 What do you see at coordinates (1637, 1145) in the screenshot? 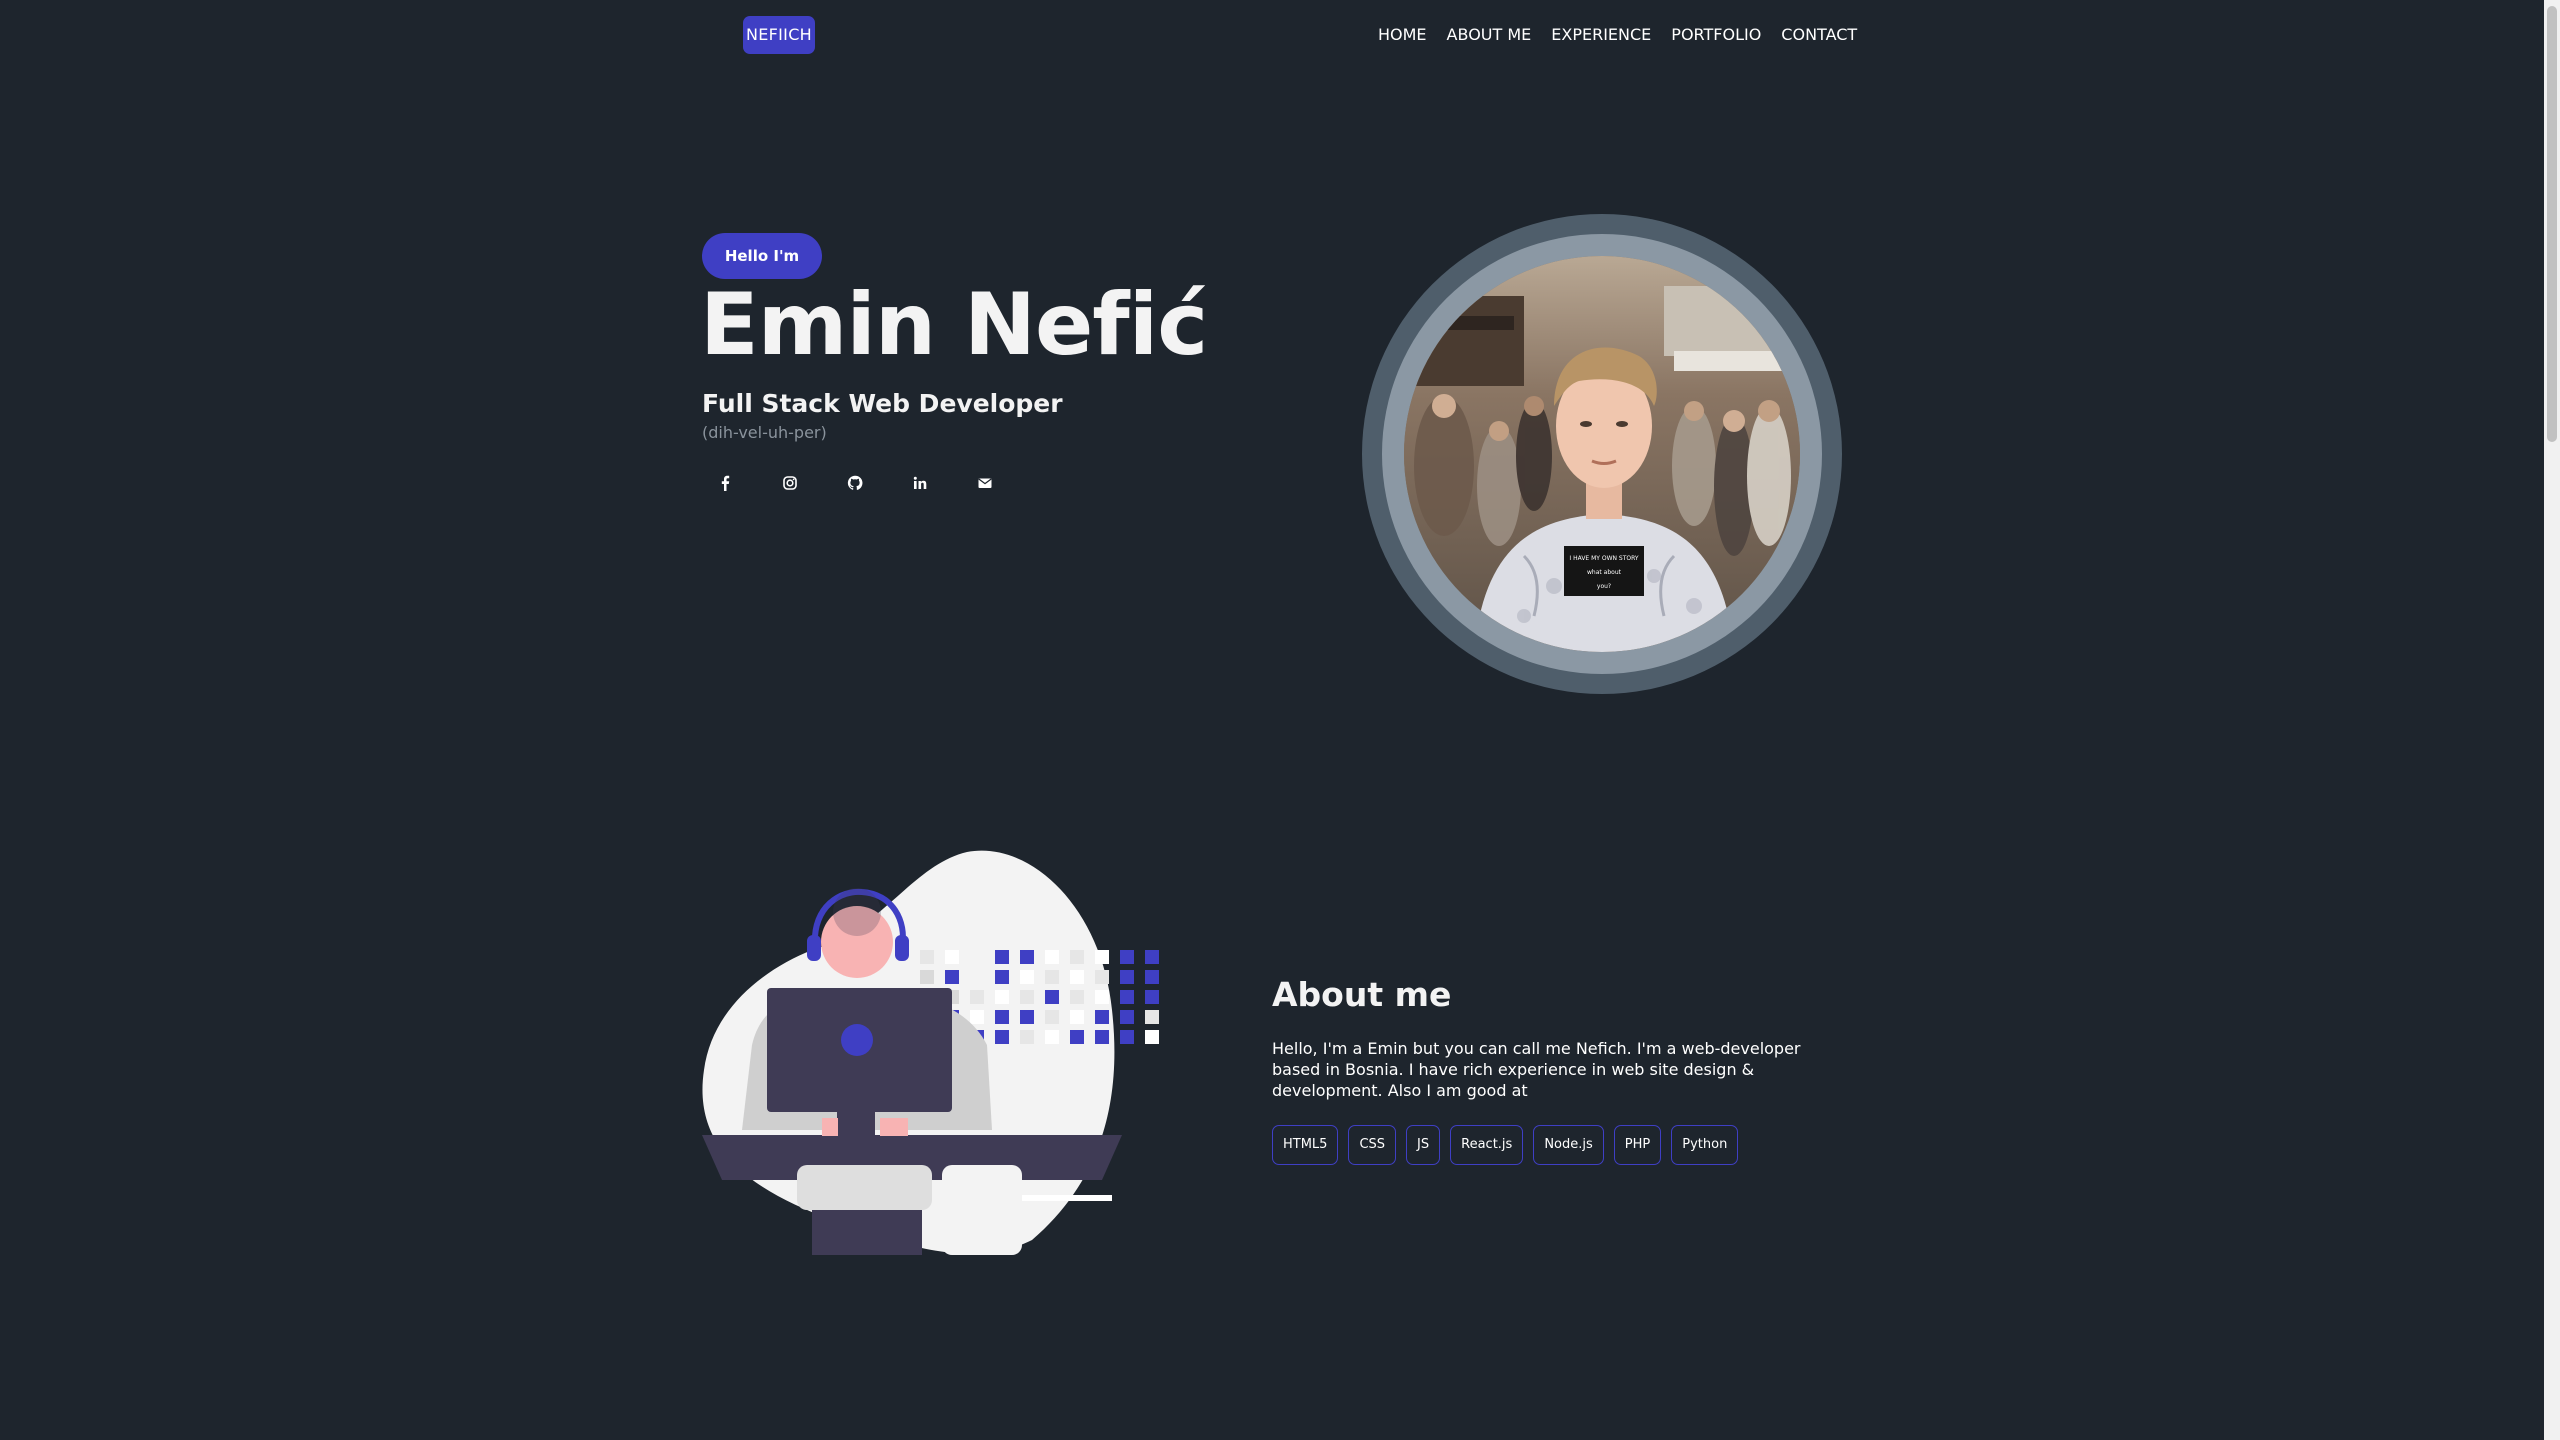
I see `skill-tag: PHP` at bounding box center [1637, 1145].